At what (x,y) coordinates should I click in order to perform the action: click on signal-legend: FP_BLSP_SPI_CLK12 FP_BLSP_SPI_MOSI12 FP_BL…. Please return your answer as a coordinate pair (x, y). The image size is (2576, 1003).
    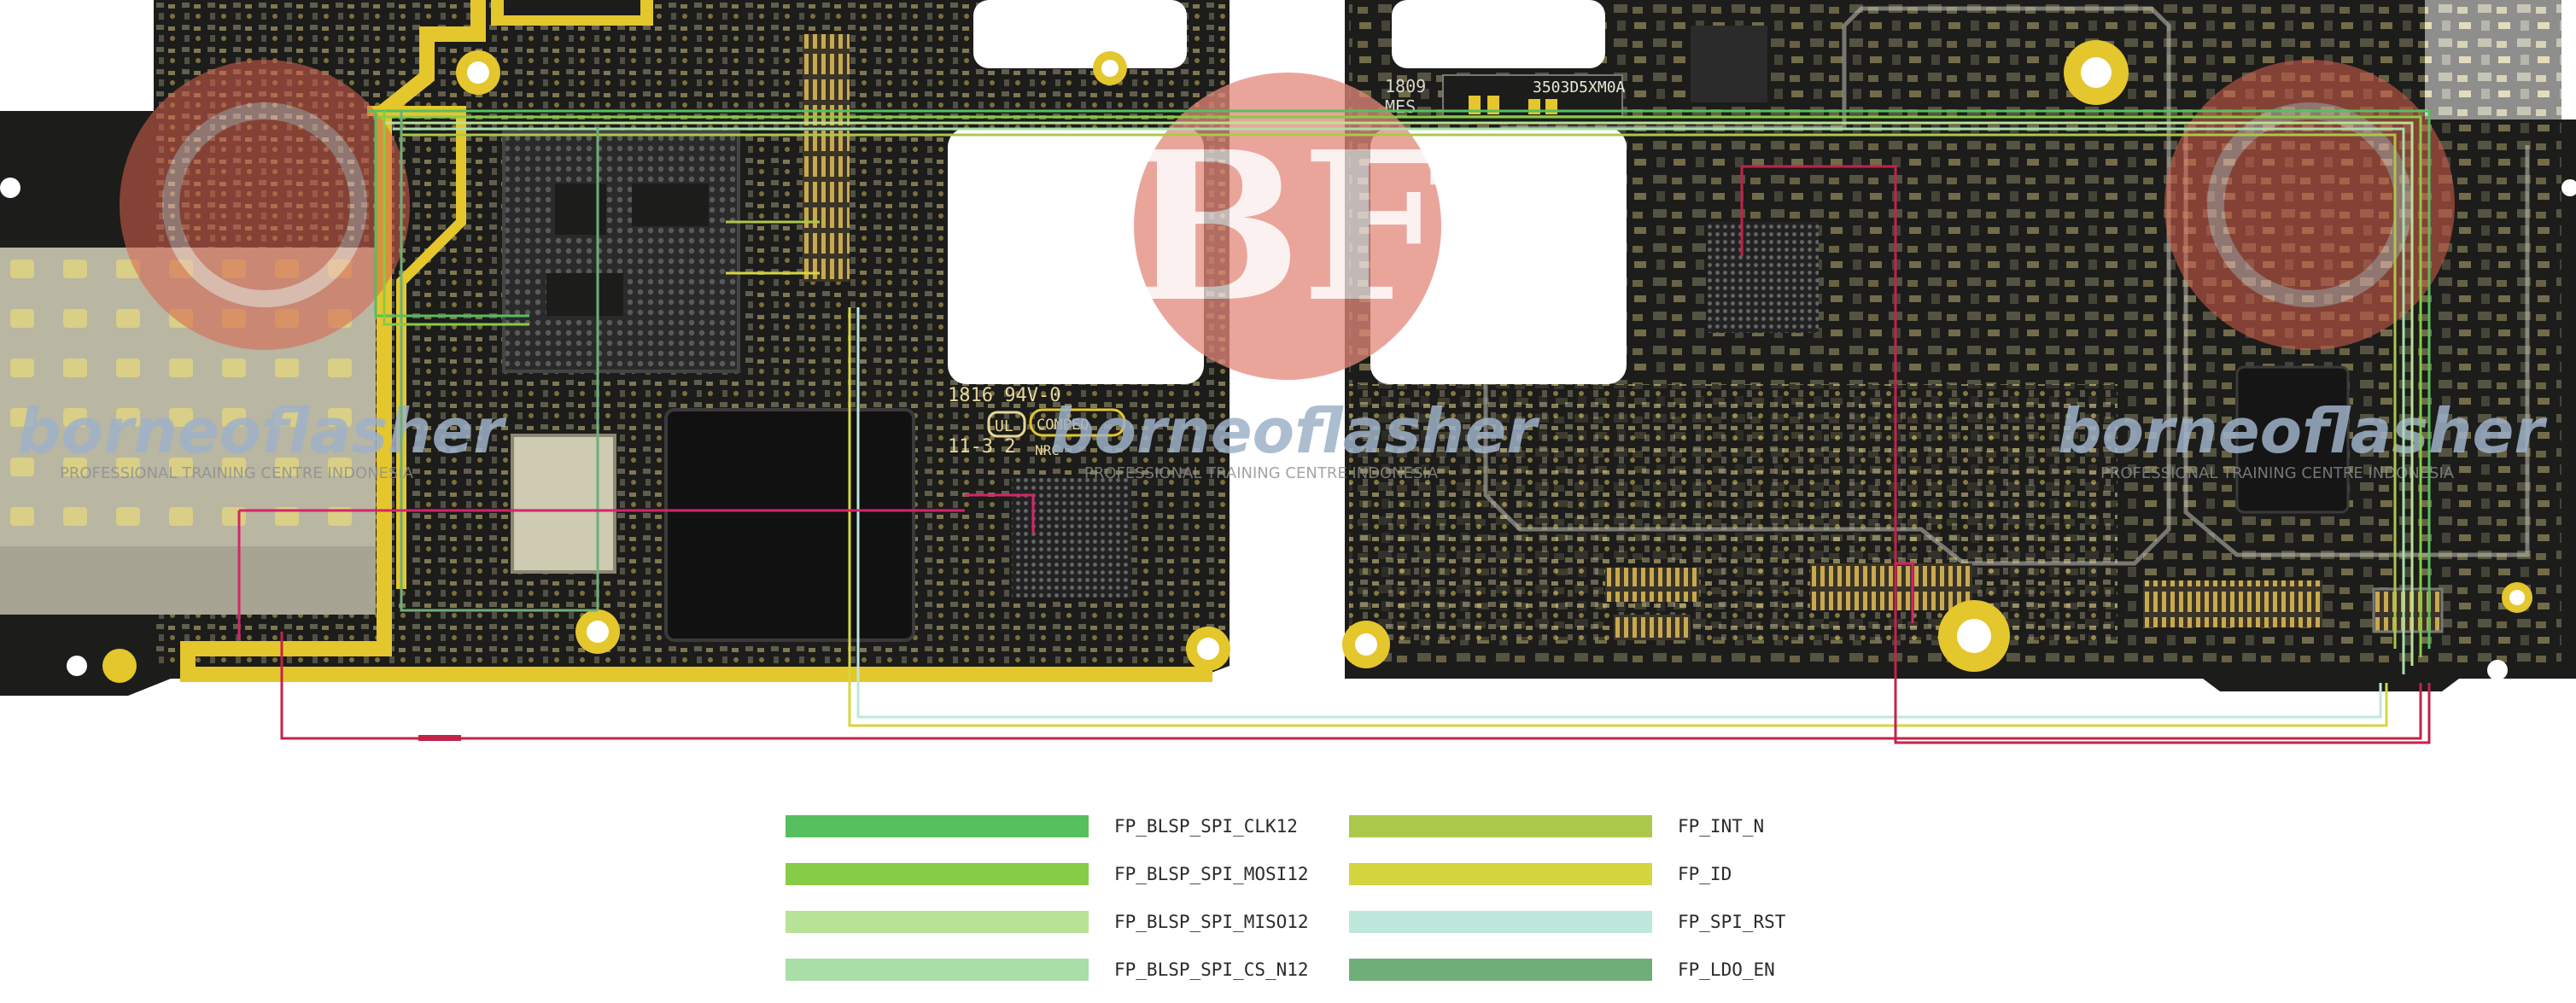
    Looking at the image, I should click on (1298, 904).